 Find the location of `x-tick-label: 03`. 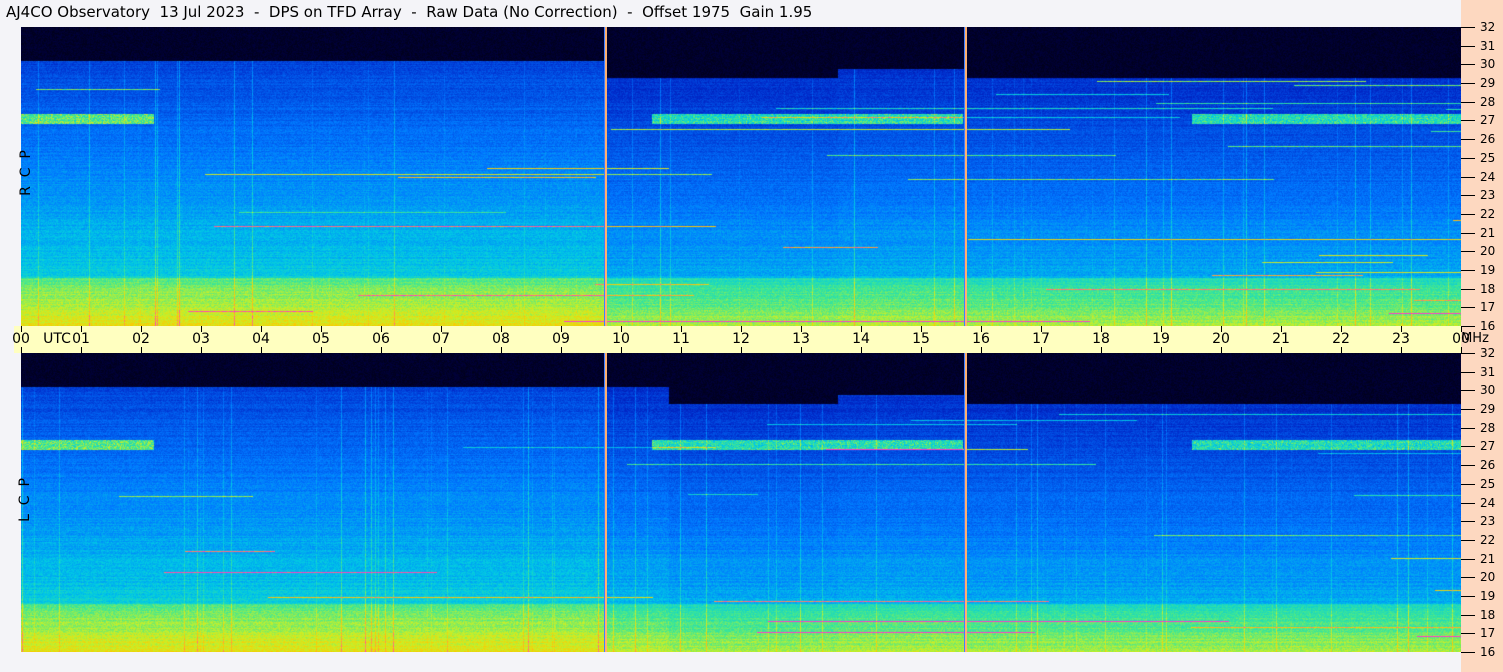

x-tick-label: 03 is located at coordinates (201, 339).